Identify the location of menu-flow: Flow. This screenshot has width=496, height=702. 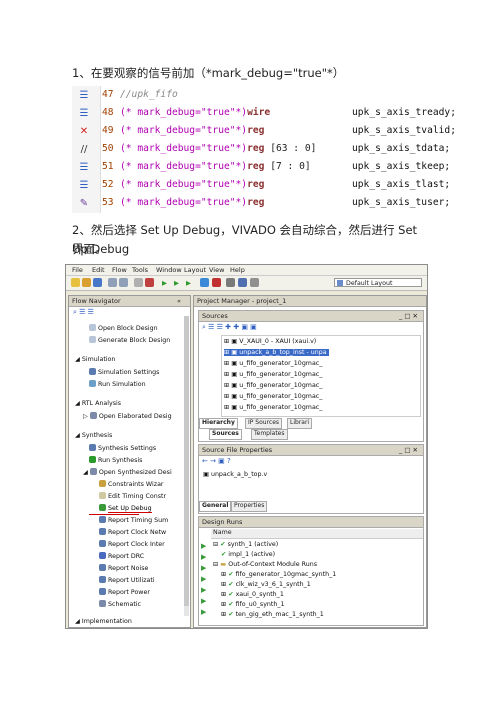
(119, 270).